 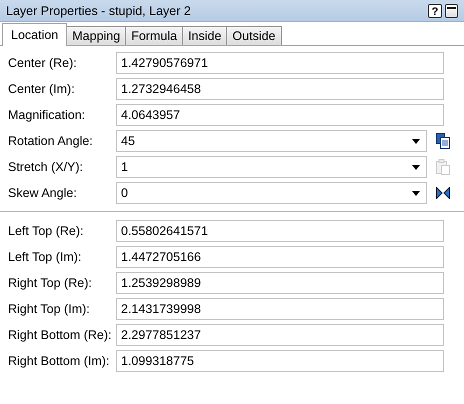 I want to click on field-label: Left Top (Im):, so click(x=45, y=257).